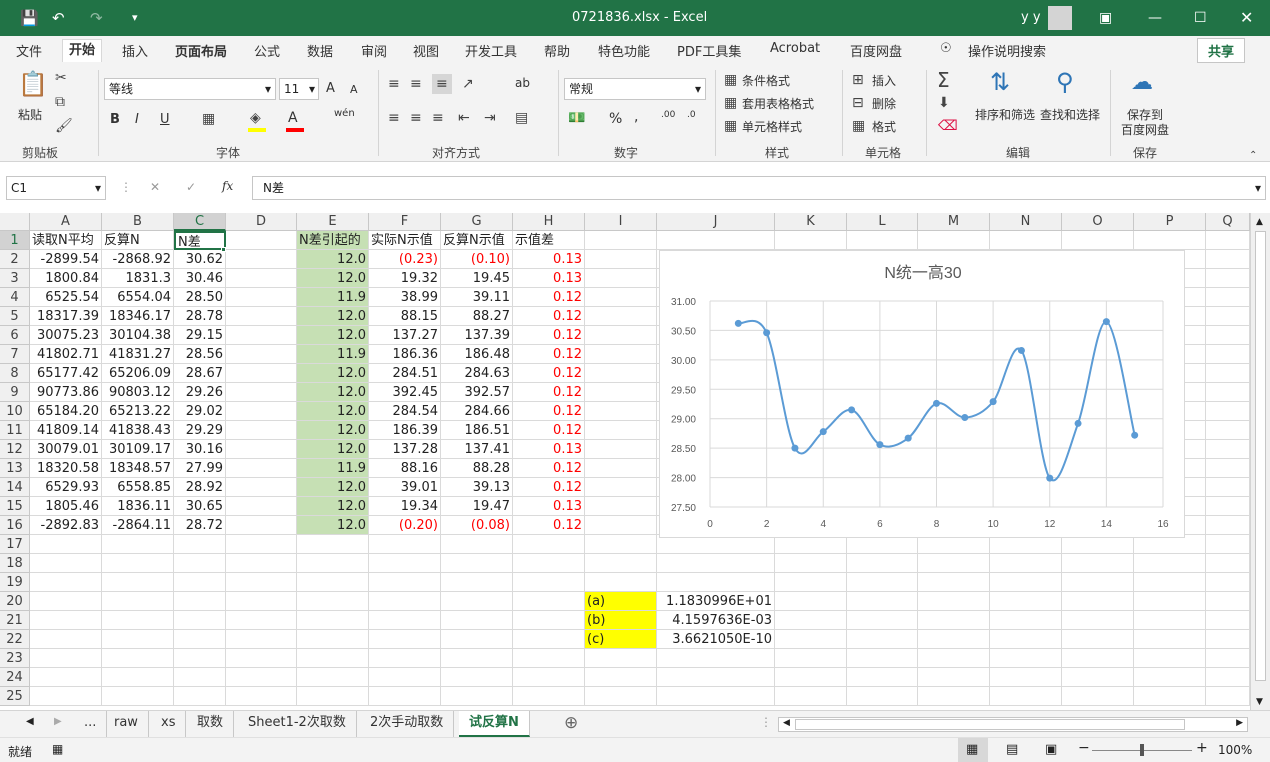  Describe the element at coordinates (200, 373) in the screenshot. I see `cell: 28.67` at that location.